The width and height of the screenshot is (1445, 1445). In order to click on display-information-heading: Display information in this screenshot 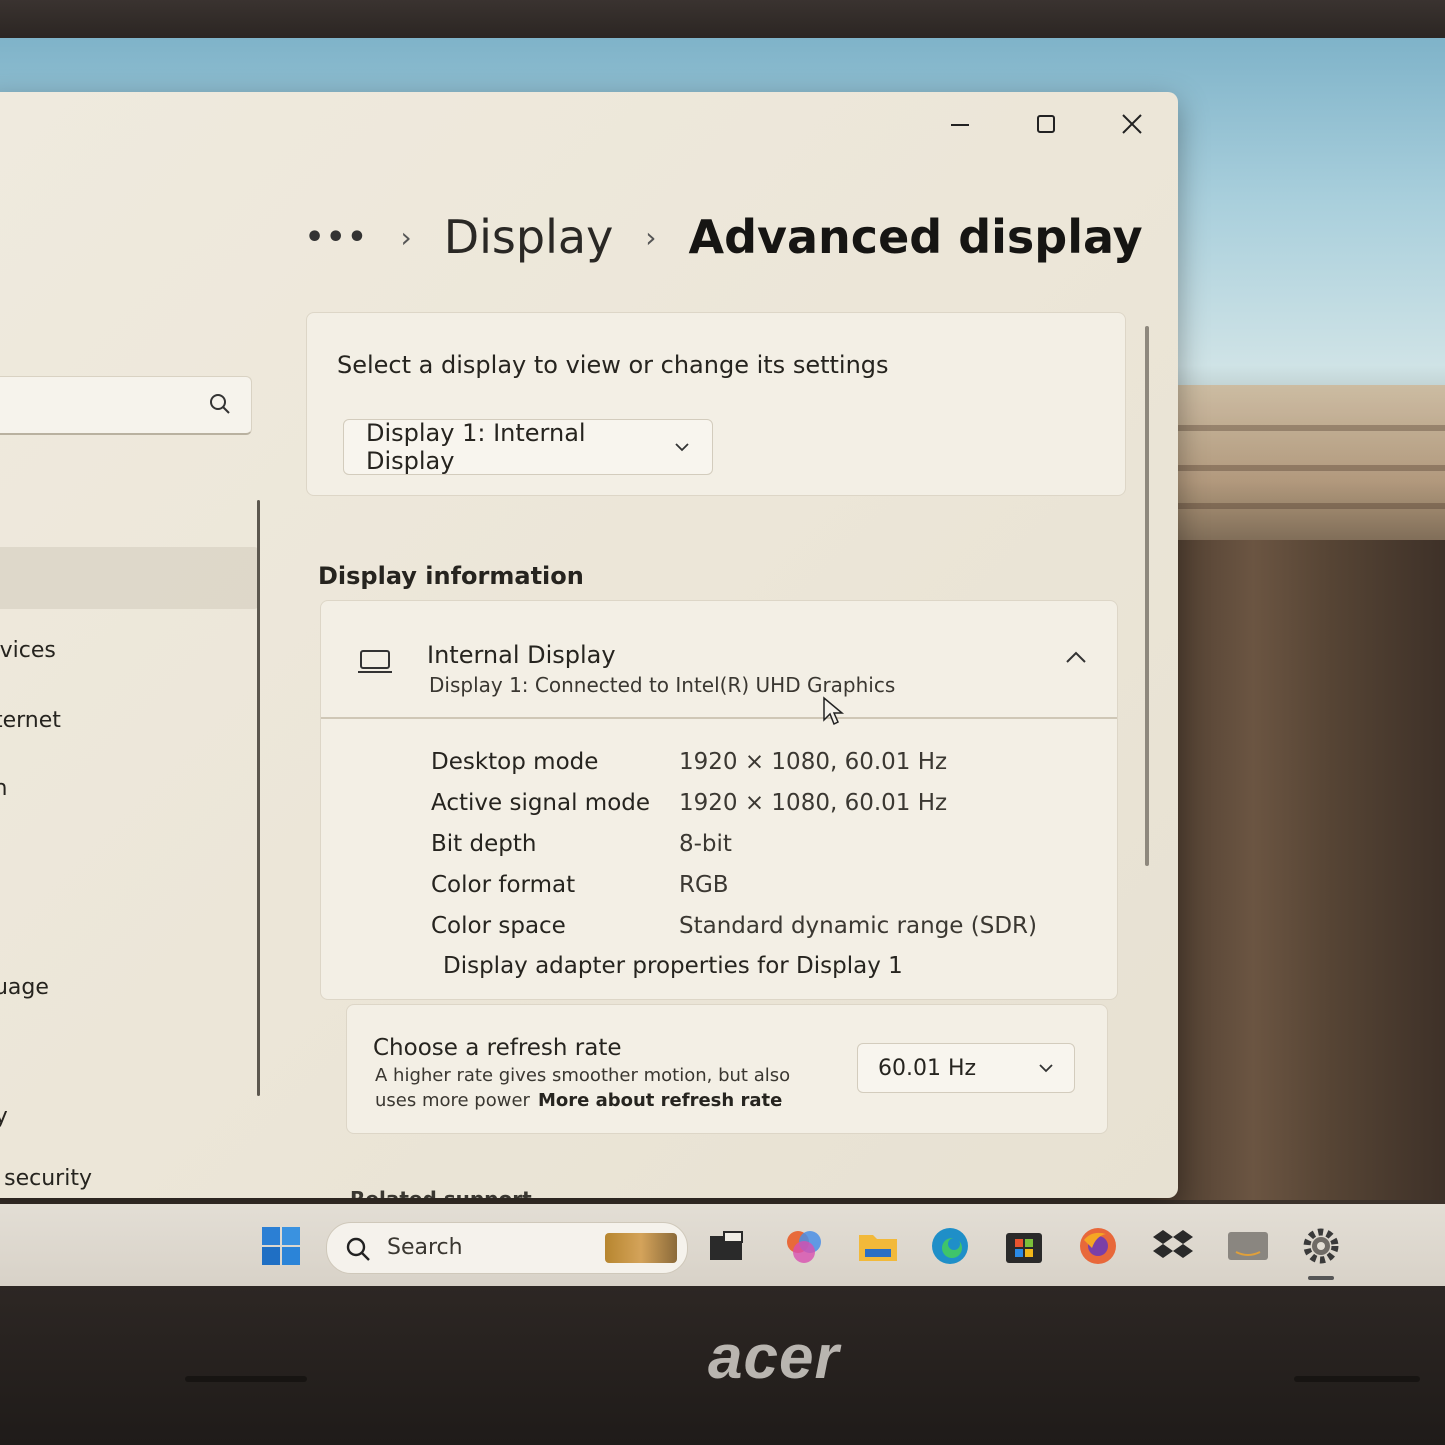, I will do `click(451, 576)`.